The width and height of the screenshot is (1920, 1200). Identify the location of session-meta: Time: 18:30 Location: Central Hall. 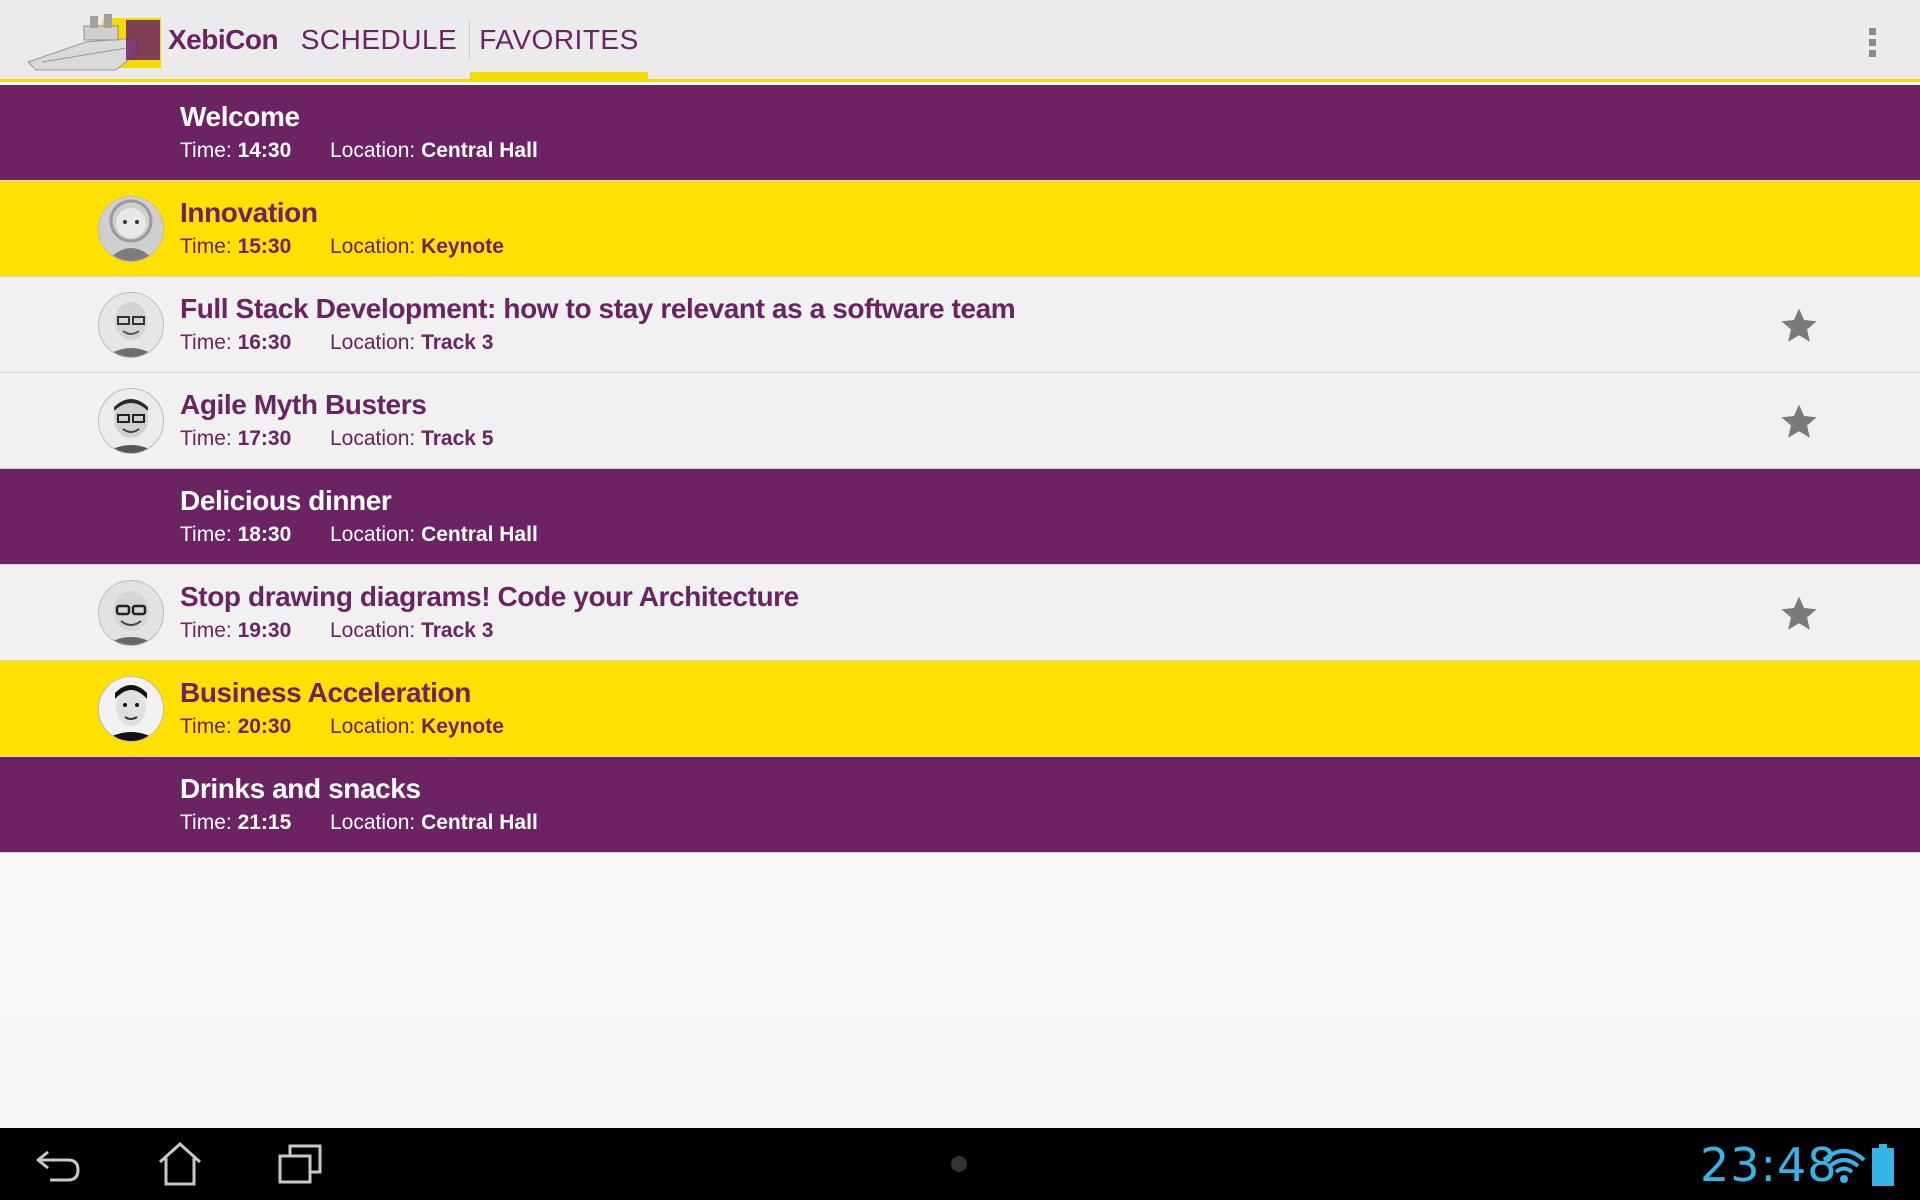
(359, 535).